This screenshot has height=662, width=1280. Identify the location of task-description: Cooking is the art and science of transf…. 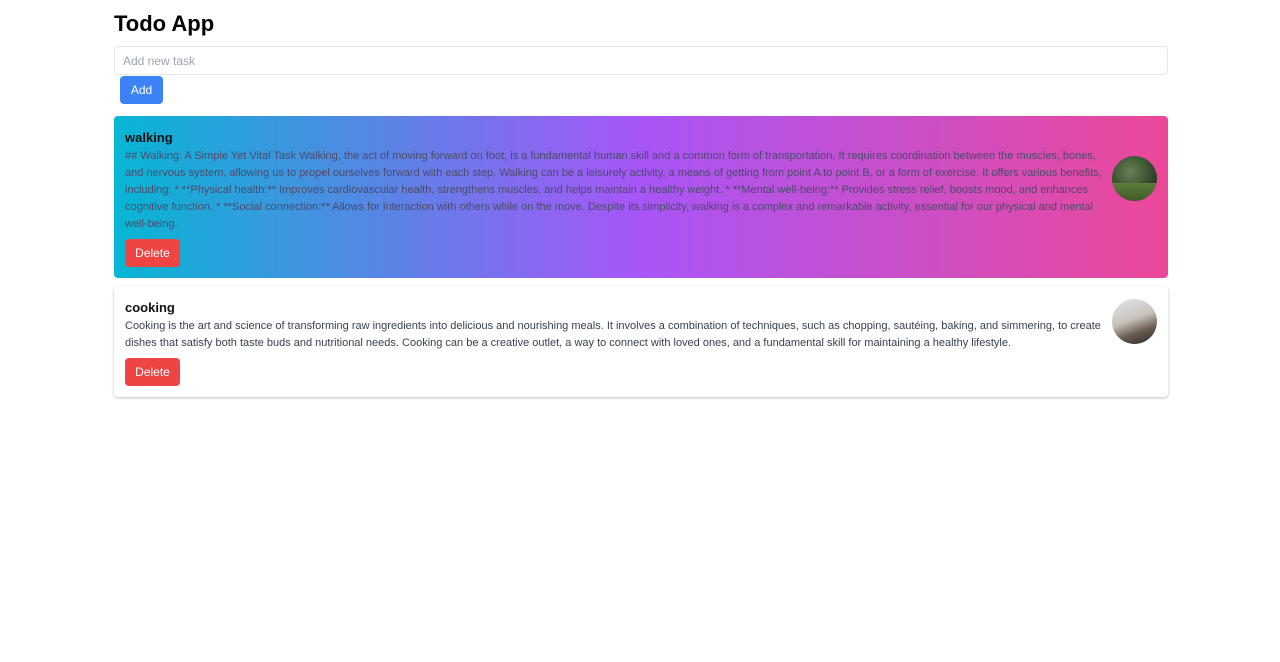
(613, 334).